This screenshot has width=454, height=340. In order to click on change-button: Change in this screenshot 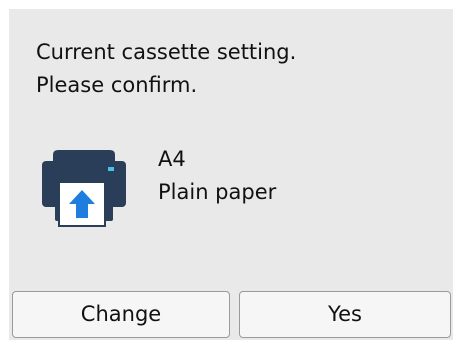, I will do `click(121, 314)`.